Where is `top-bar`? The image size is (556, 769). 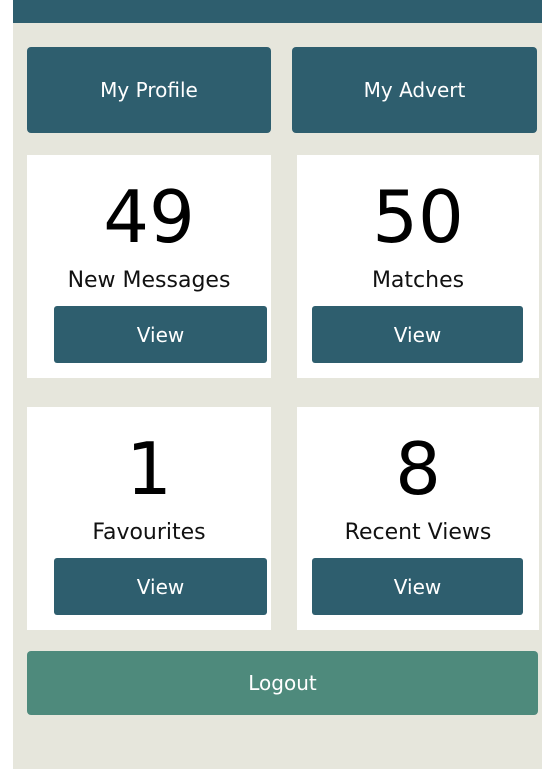
top-bar is located at coordinates (277, 11).